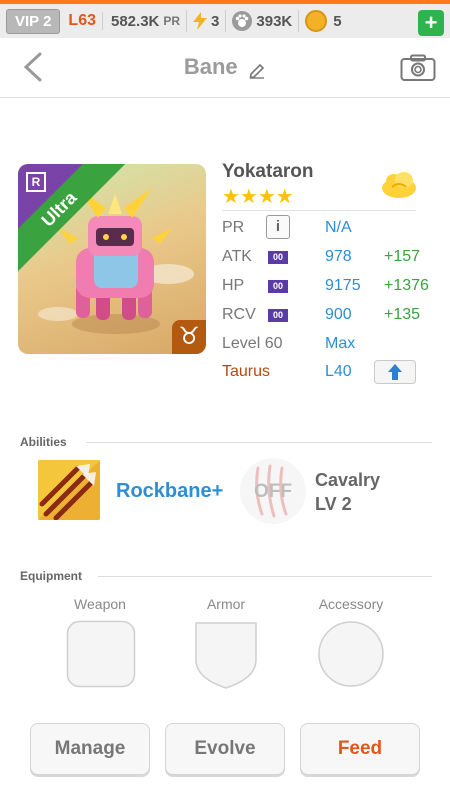  I want to click on atk-value: 978, so click(338, 256).